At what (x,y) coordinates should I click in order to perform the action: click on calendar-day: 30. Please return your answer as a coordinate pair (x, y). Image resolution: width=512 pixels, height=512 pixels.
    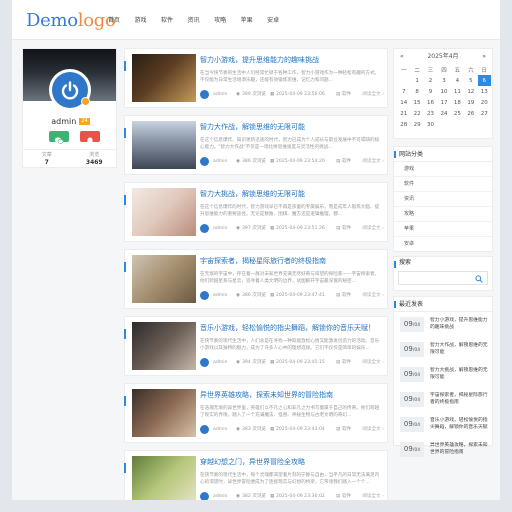
    Looking at the image, I should click on (430, 124).